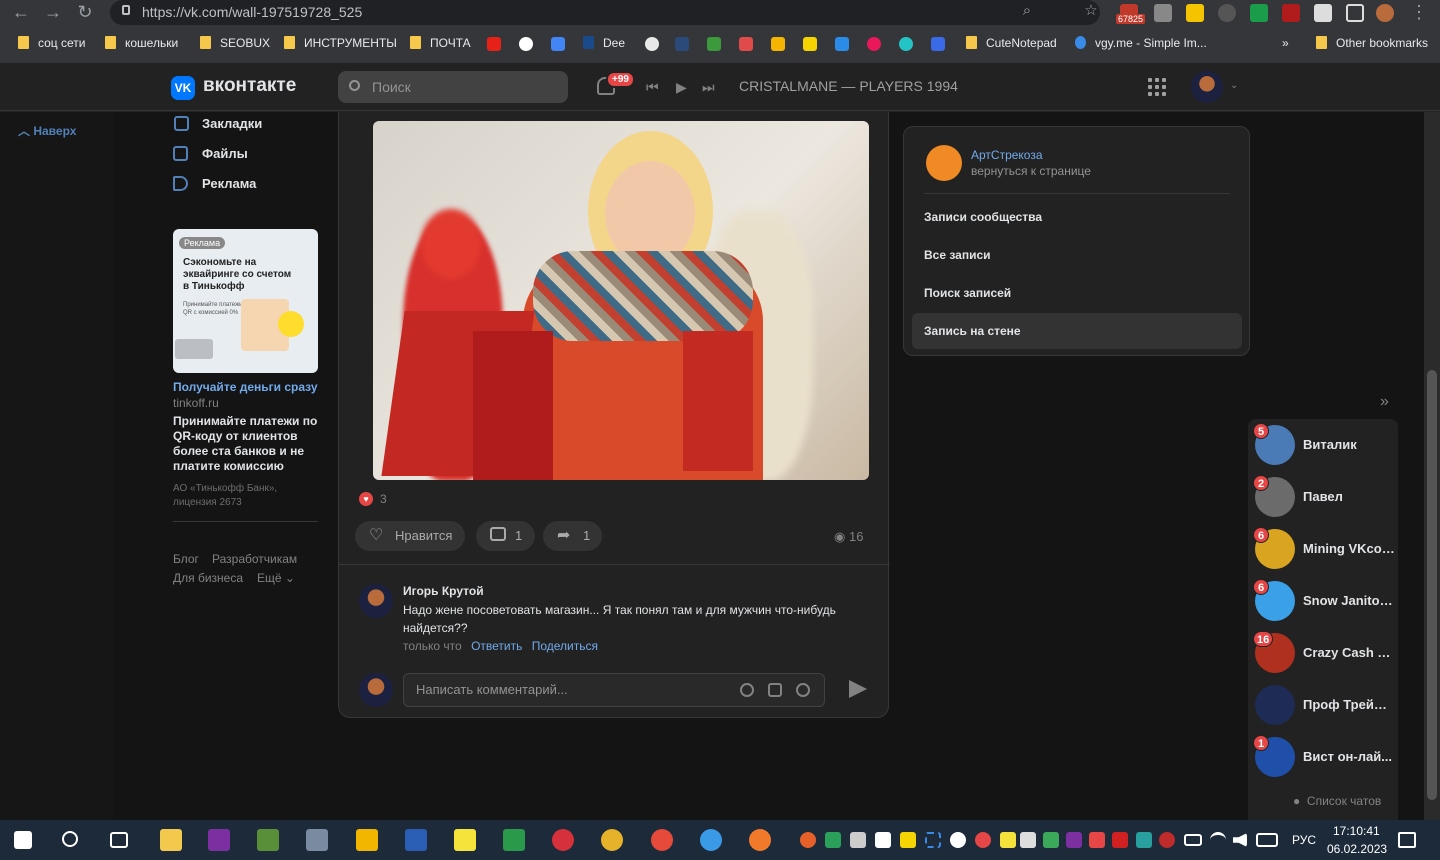 The height and width of the screenshot is (860, 1440). Describe the element at coordinates (276, 578) in the screenshot. I see `footer-more: Ещё ⌄` at that location.